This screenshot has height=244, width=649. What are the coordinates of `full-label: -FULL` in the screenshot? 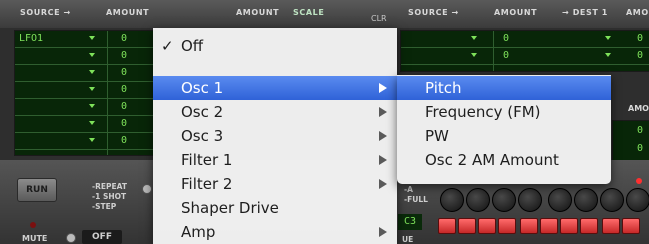 It's located at (416, 199).